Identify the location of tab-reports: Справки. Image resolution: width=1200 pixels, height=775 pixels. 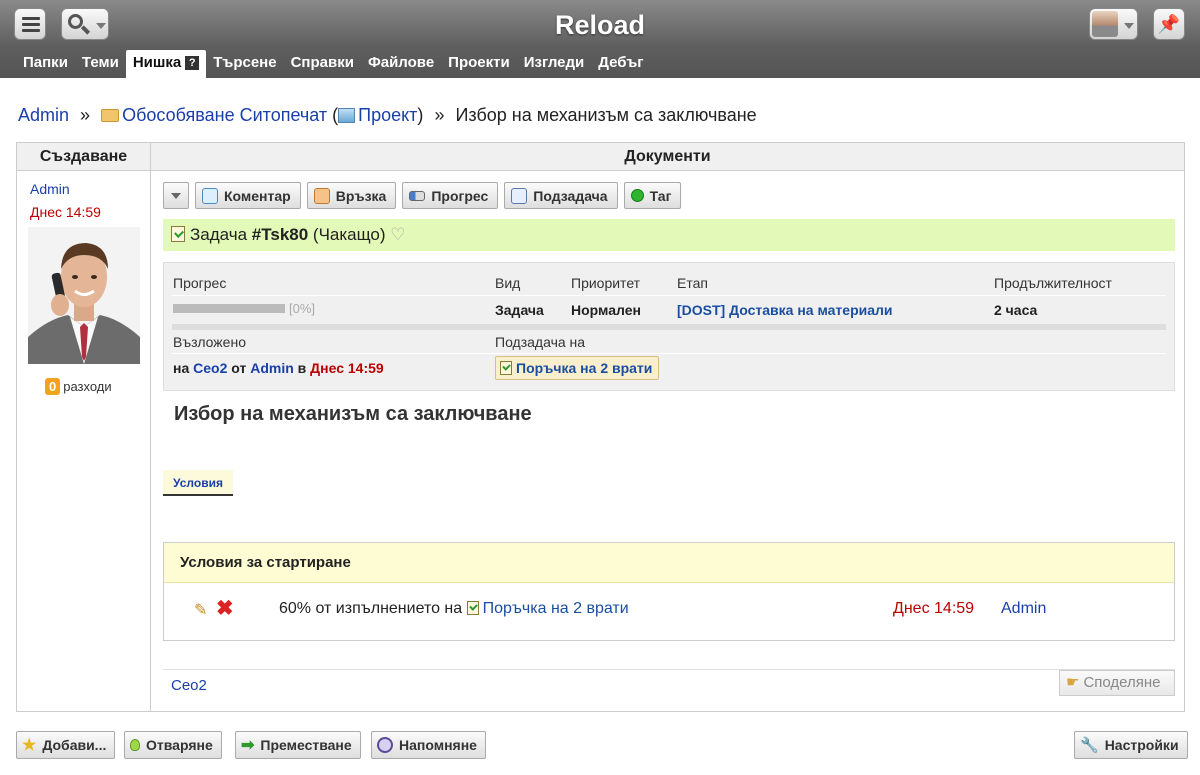
(322, 64).